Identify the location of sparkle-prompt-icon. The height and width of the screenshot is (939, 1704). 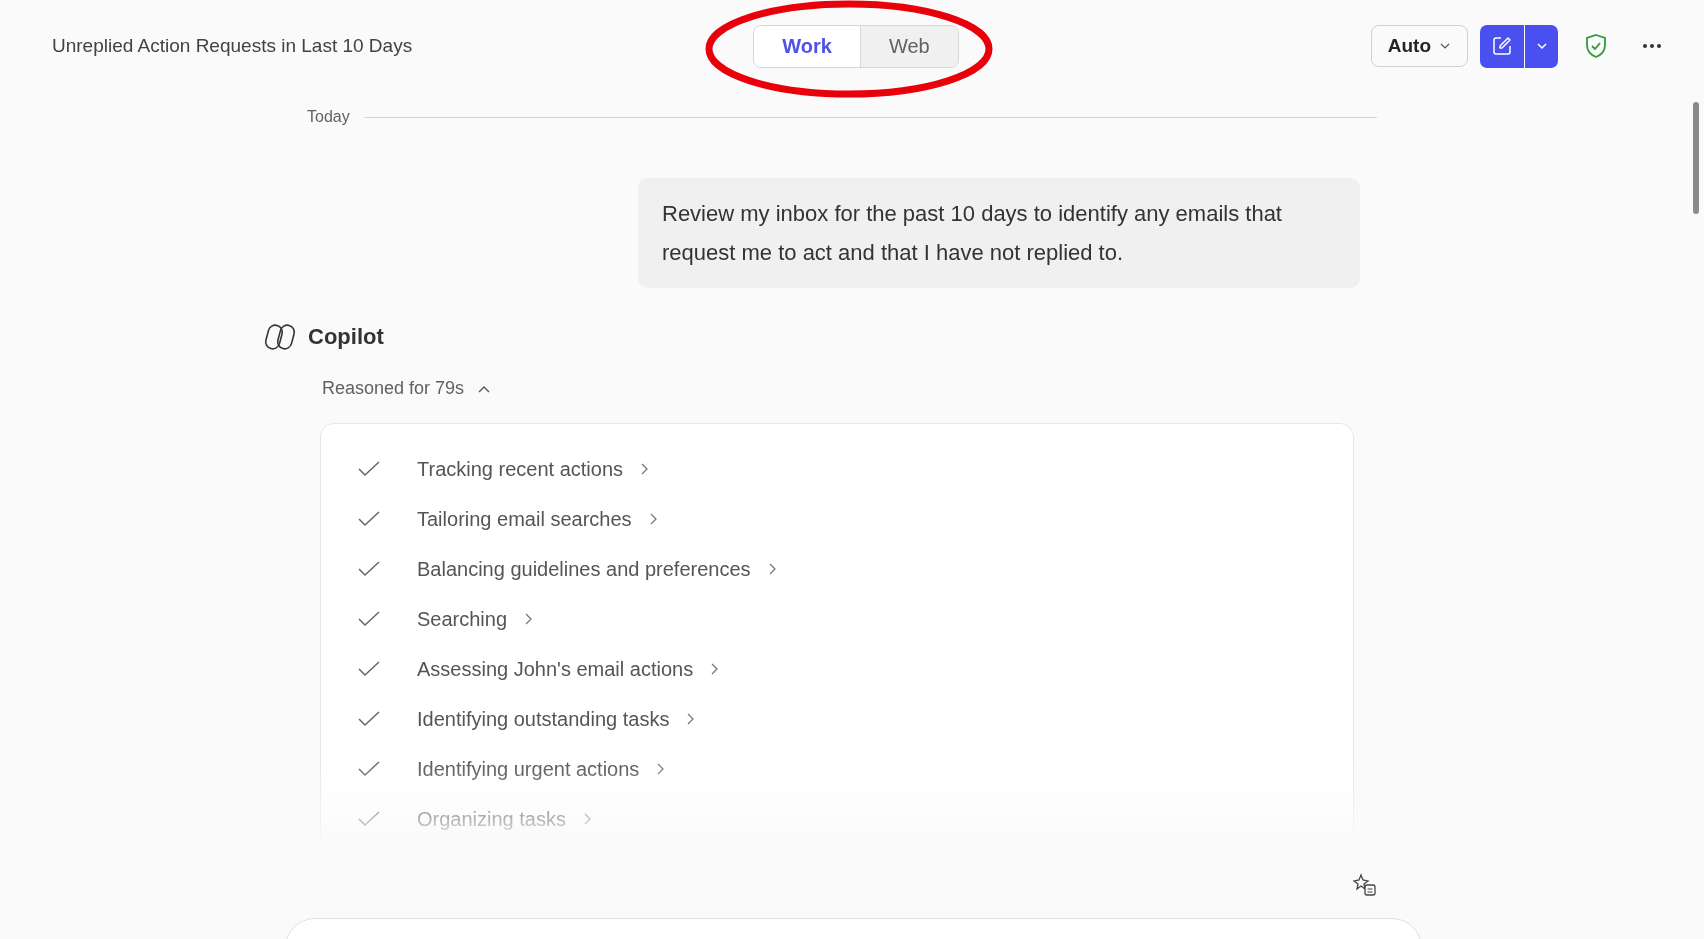
(1365, 885).